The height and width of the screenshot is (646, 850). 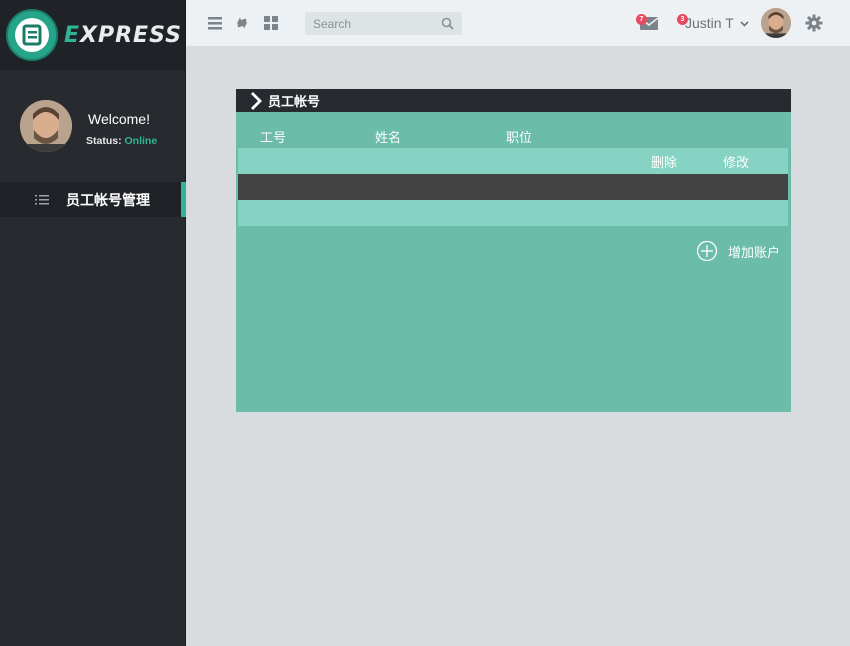 What do you see at coordinates (519, 138) in the screenshot?
I see `column-header-position: 职位` at bounding box center [519, 138].